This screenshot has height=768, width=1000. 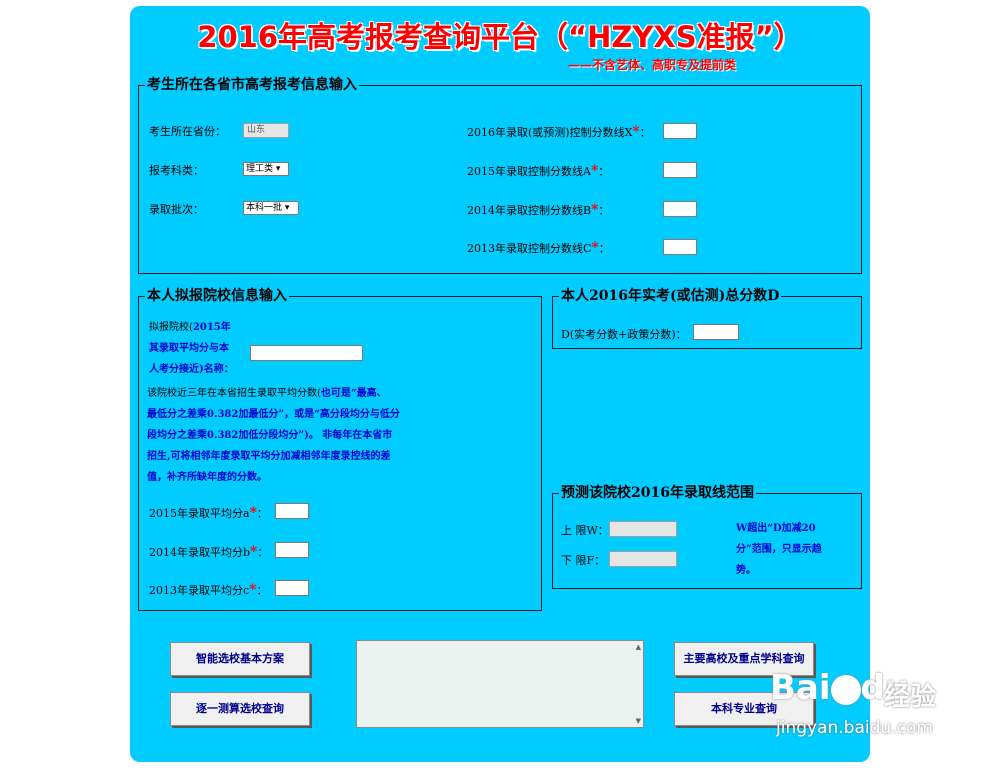 What do you see at coordinates (779, 549) in the screenshot?
I see `range-note: W超出“D加减20分”范围，只显示趋势。` at bounding box center [779, 549].